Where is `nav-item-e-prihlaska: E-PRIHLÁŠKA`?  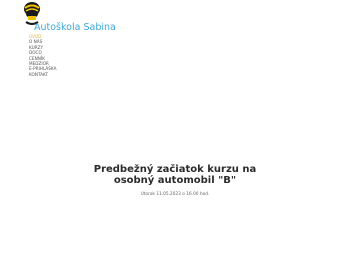 nav-item-e-prihlaska: E-PRIHLÁŠKA is located at coordinates (42, 68).